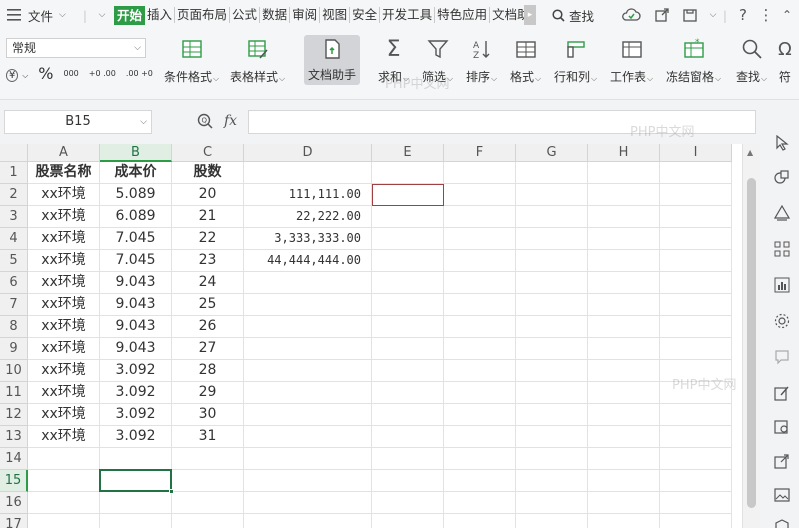 Image resolution: width=799 pixels, height=528 pixels. What do you see at coordinates (308, 283) in the screenshot?
I see `cell-d6` at bounding box center [308, 283].